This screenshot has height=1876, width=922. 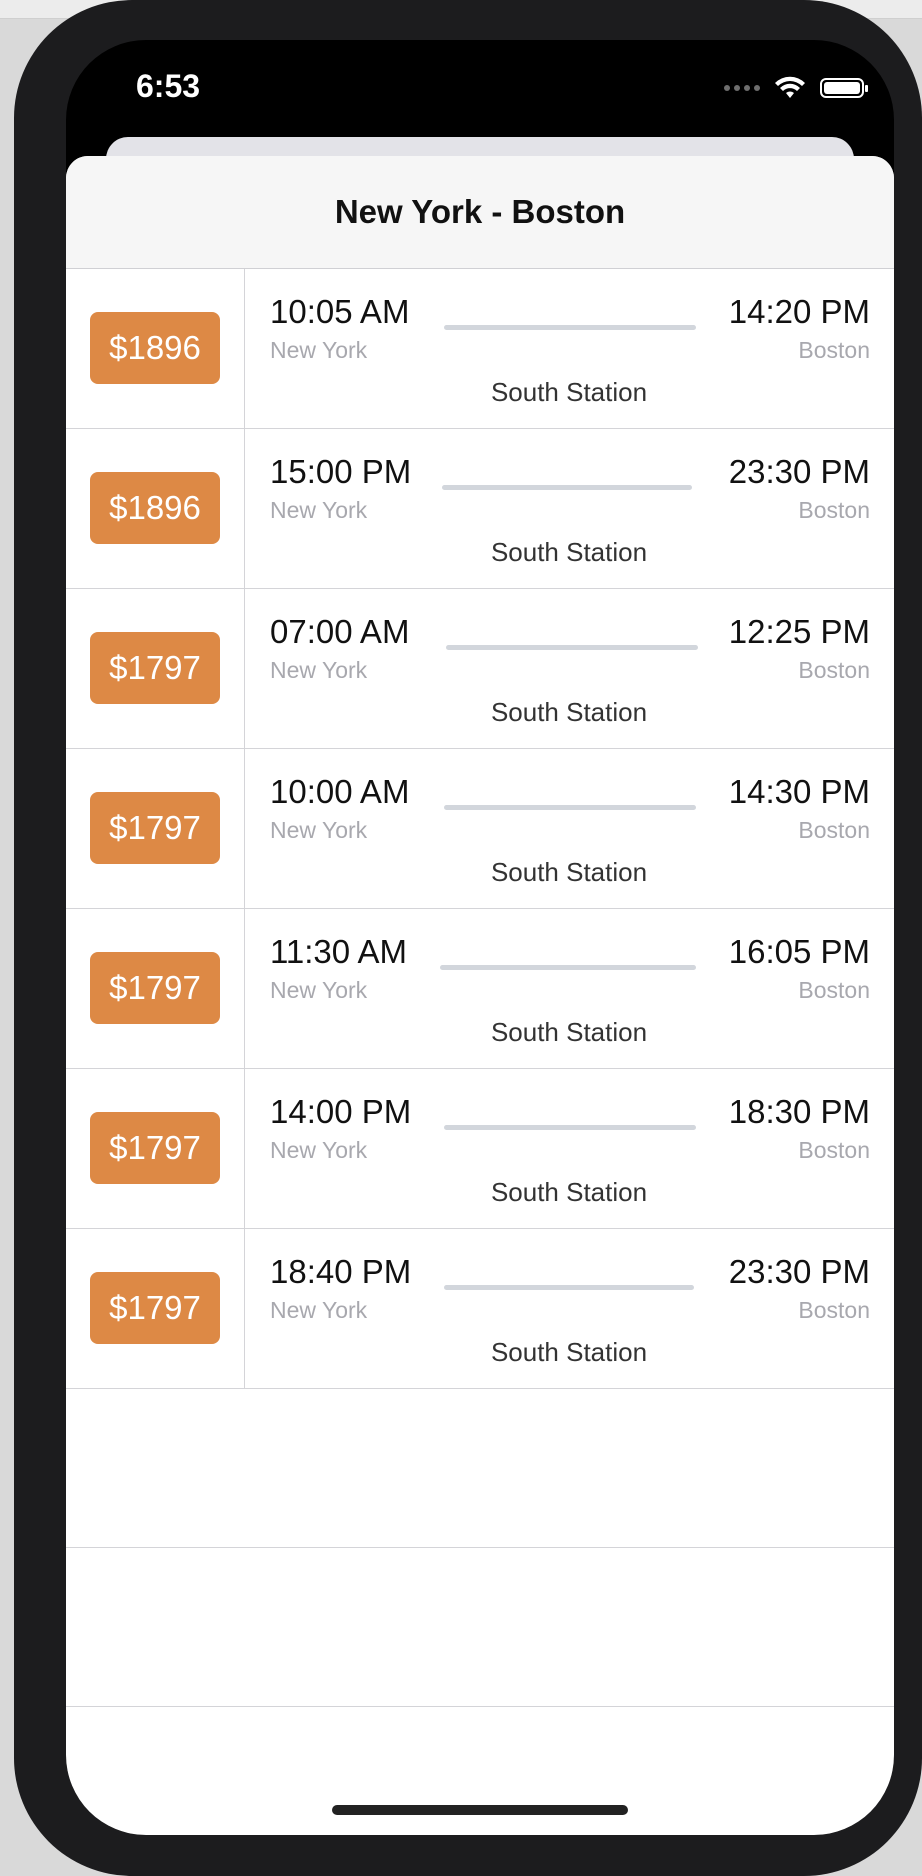 I want to click on departure-time: 15:00 PM, so click(x=341, y=471).